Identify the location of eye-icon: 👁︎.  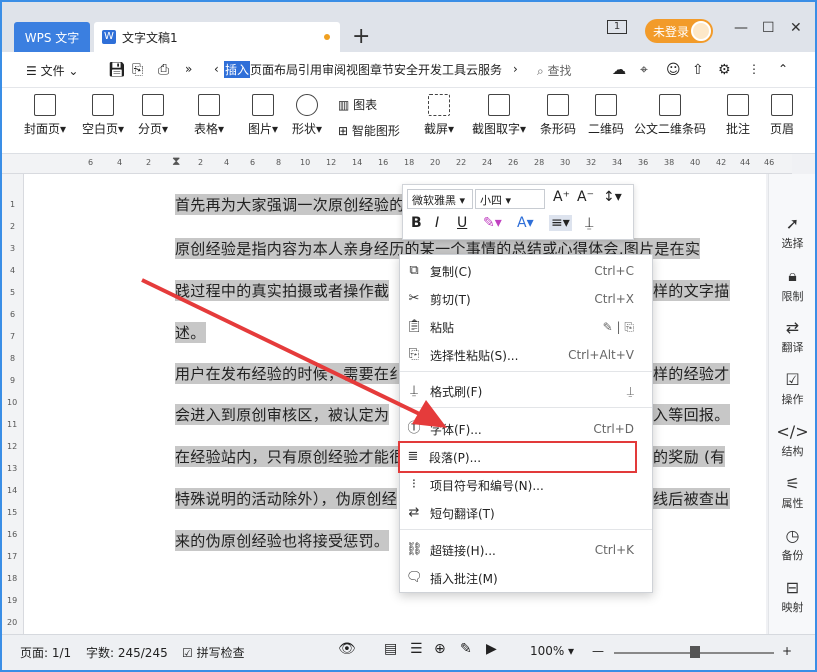
(347, 649).